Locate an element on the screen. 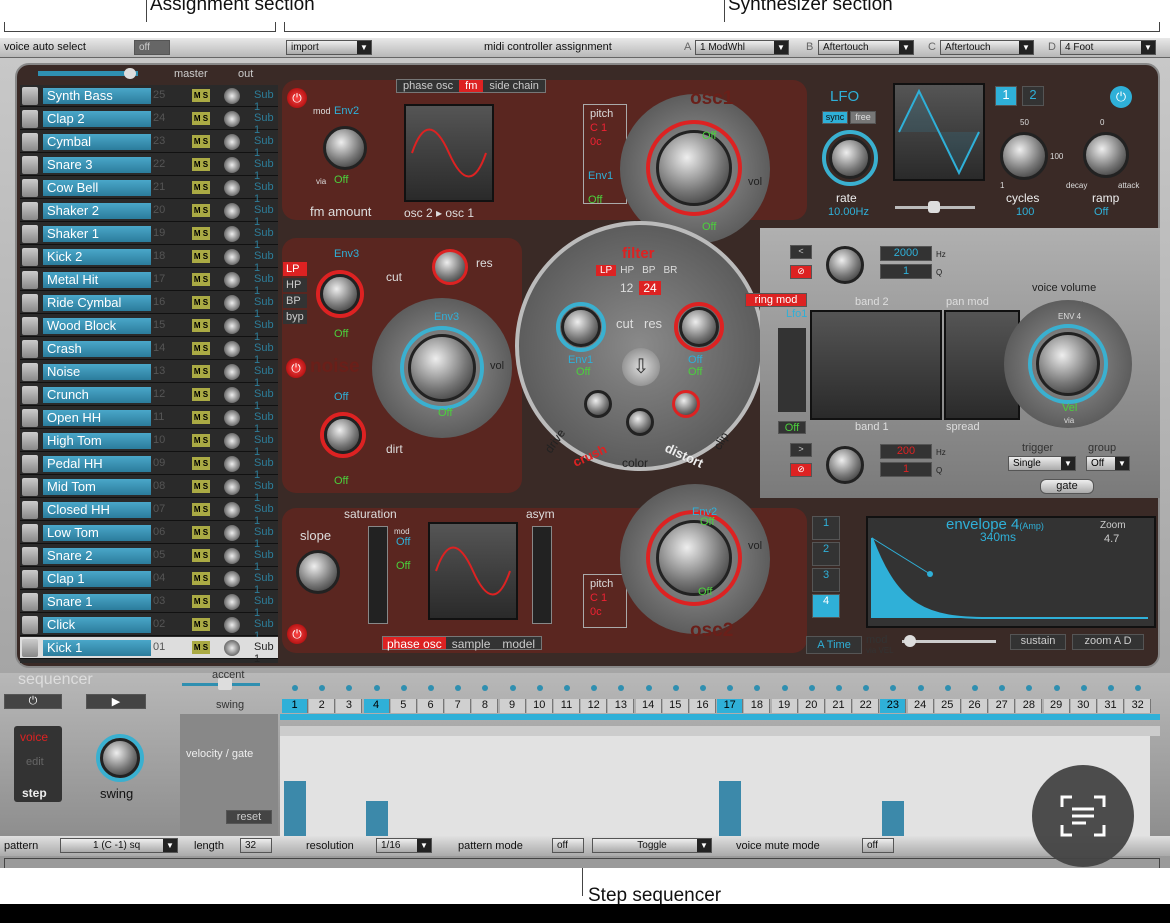 This screenshot has width=1170, height=923. voice-row: Kick 2 18 M S Sub 1 is located at coordinates (149, 260).